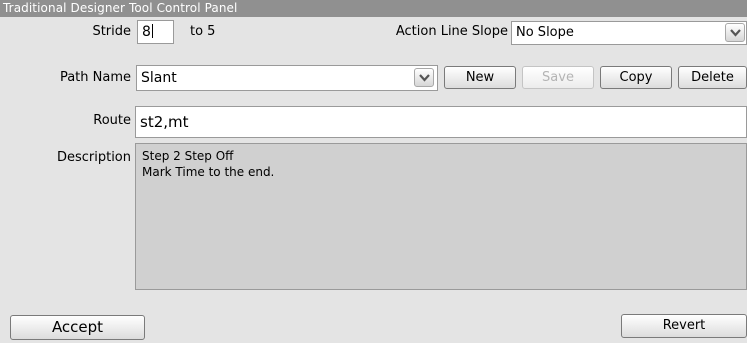  Describe the element at coordinates (684, 326) in the screenshot. I see `revert-button: Revert` at that location.